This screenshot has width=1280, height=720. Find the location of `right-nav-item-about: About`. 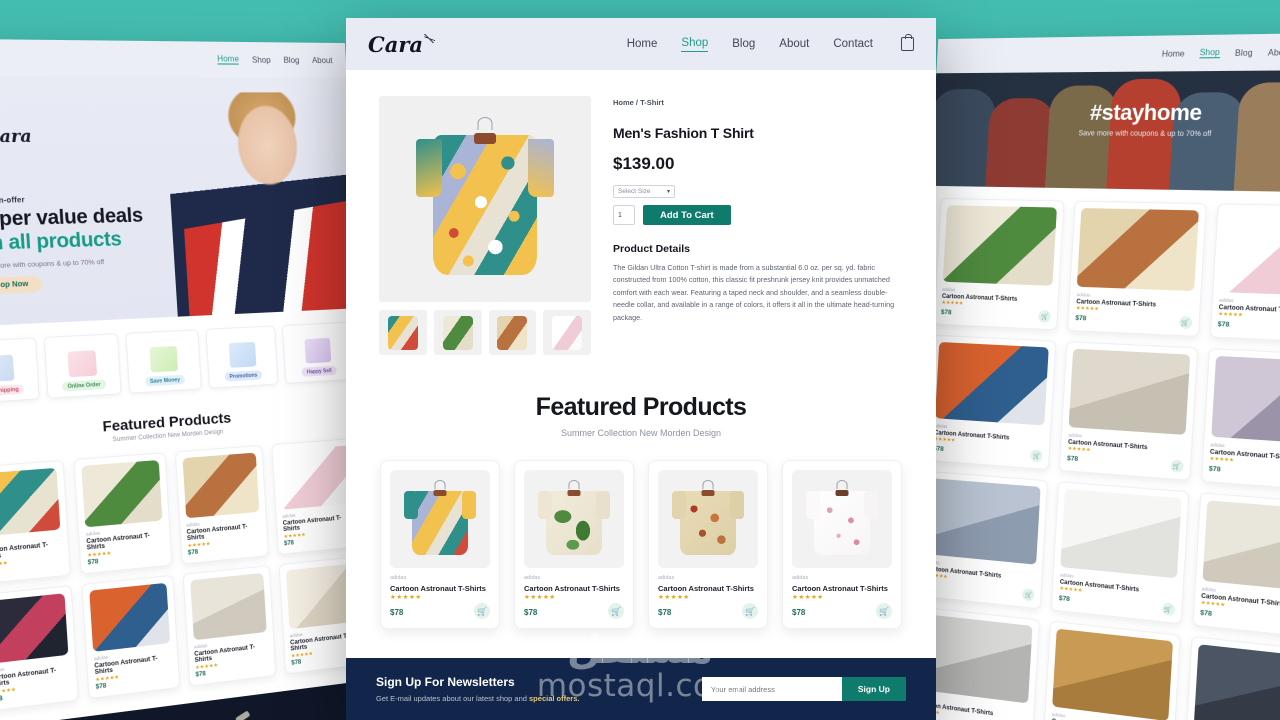

right-nav-item-about: About is located at coordinates (1274, 52).